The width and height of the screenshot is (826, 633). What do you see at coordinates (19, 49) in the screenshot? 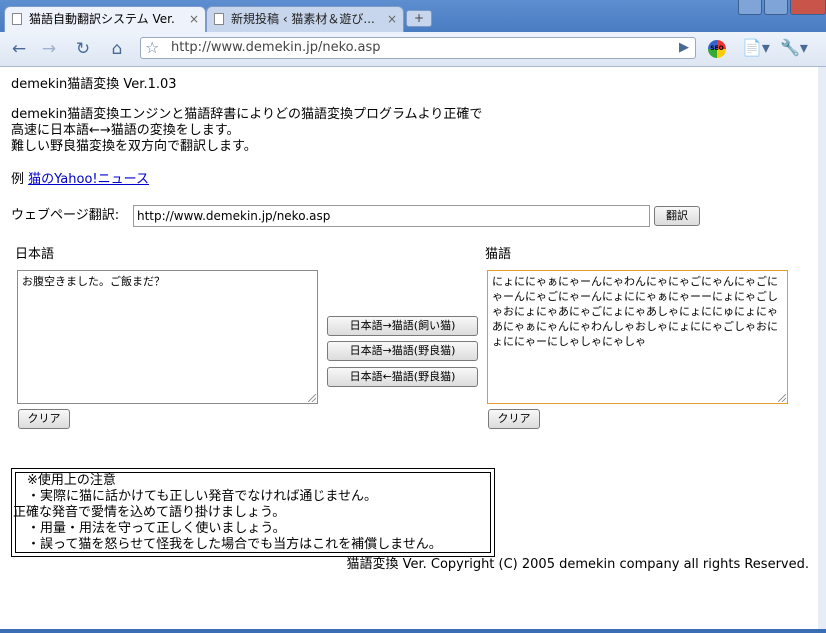
I see `back-arrow-icon: ←` at bounding box center [19, 49].